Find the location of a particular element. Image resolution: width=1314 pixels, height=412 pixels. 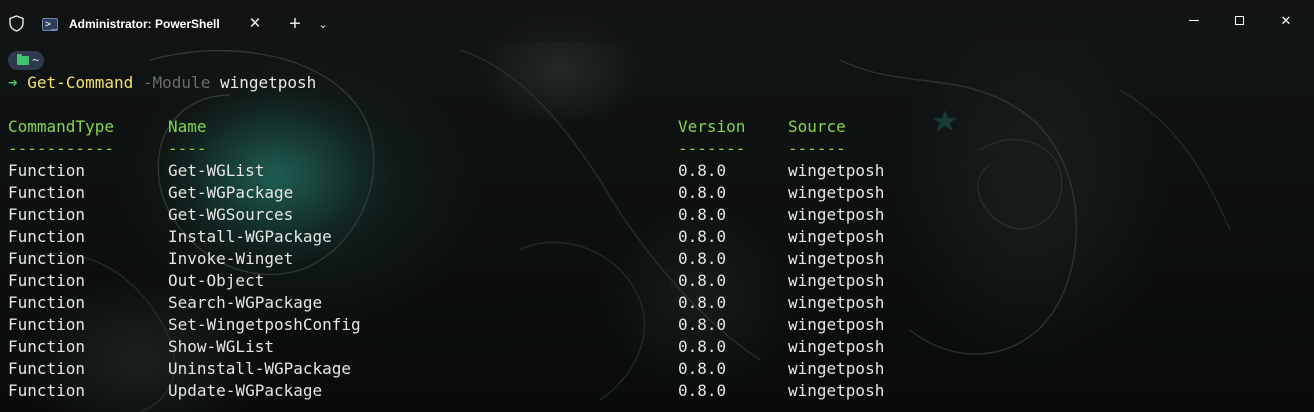

table-row-command-name-cell: Set-WingetposhConfig is located at coordinates (264, 324).